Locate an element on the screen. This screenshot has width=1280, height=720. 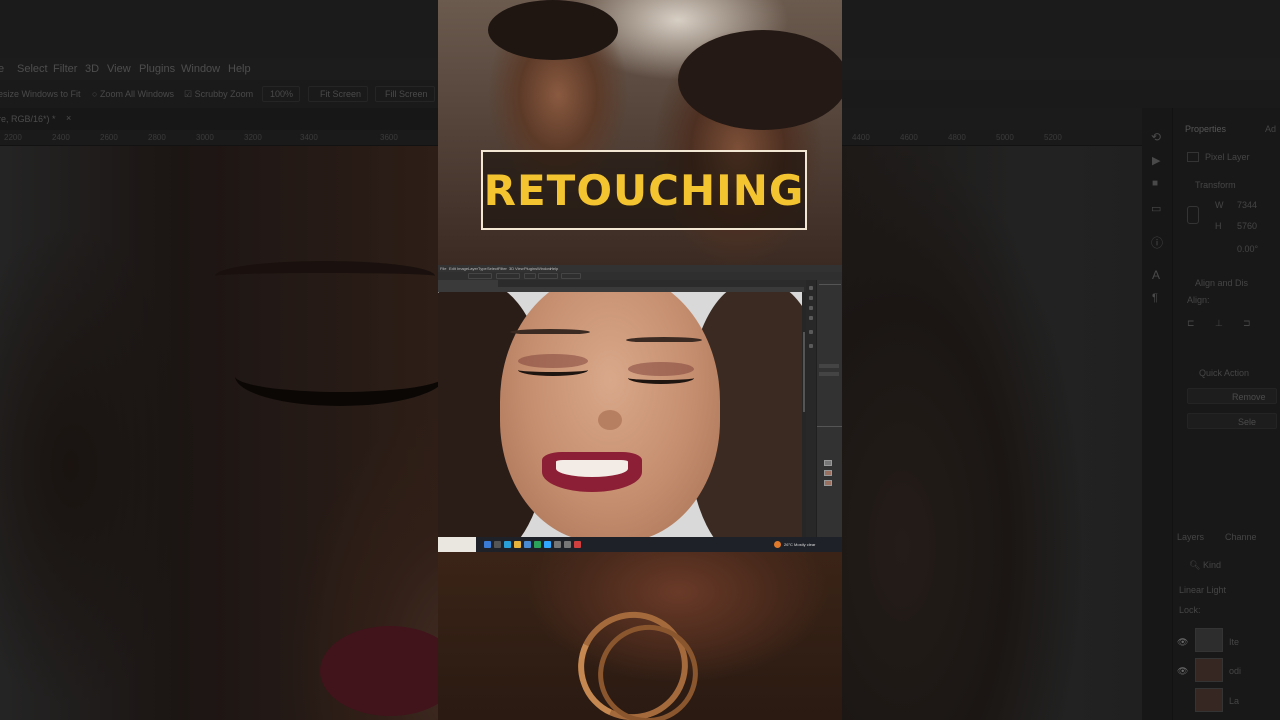
ps-menu-item: Layer is located at coordinates (473, 268).